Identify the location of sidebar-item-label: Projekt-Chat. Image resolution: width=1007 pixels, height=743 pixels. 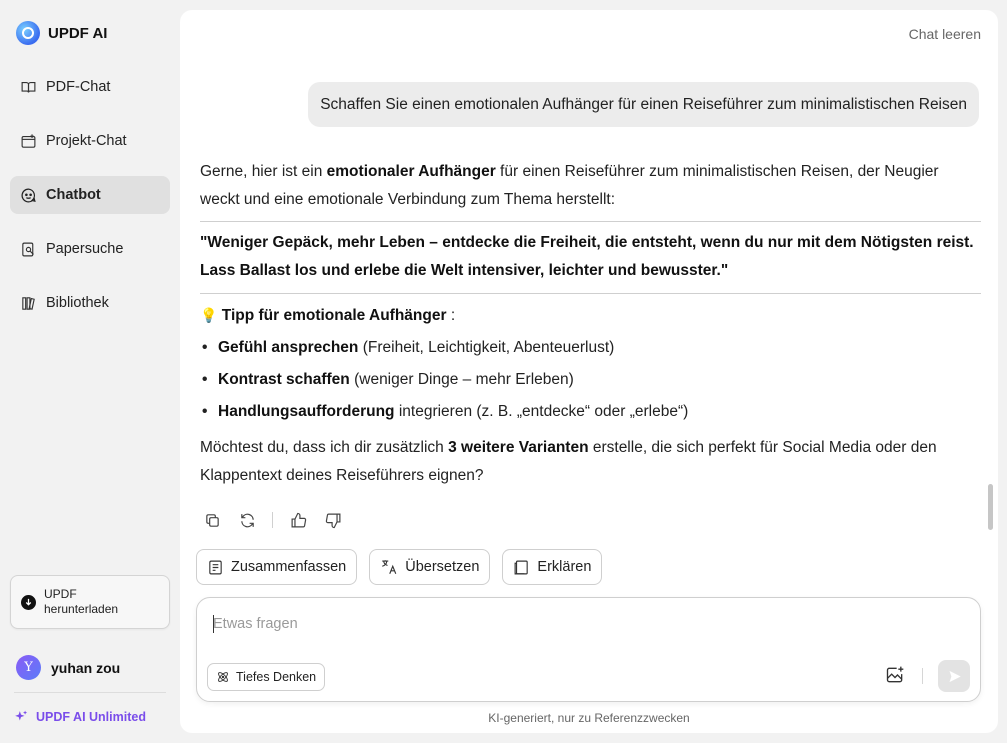
(86, 141).